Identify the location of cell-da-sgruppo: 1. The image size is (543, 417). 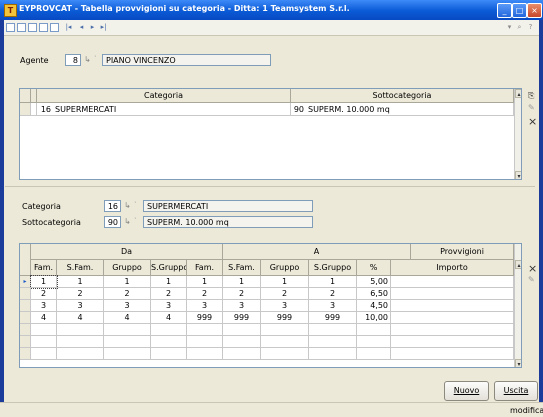
(169, 282).